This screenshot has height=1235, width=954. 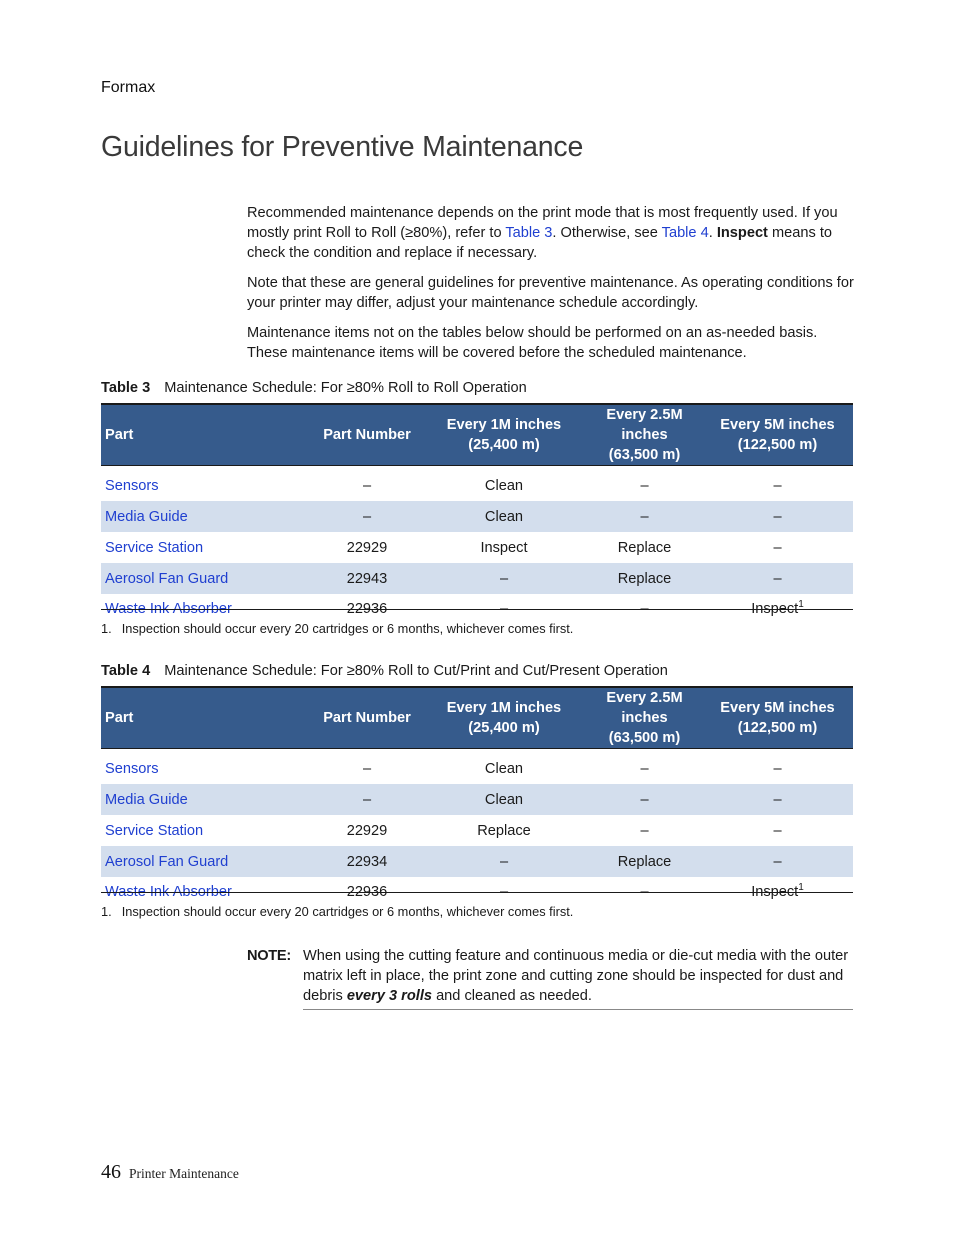 I want to click on part-number: 22943, so click(x=367, y=578).